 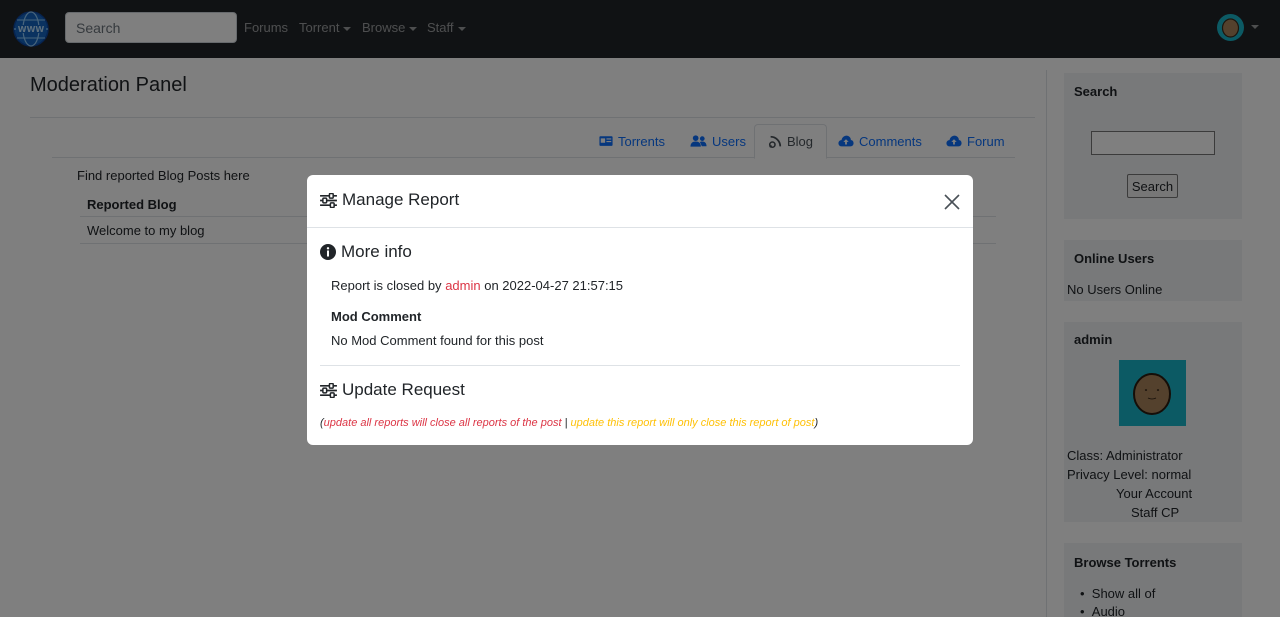 I want to click on closed-by-user-link: admin, so click(x=462, y=285).